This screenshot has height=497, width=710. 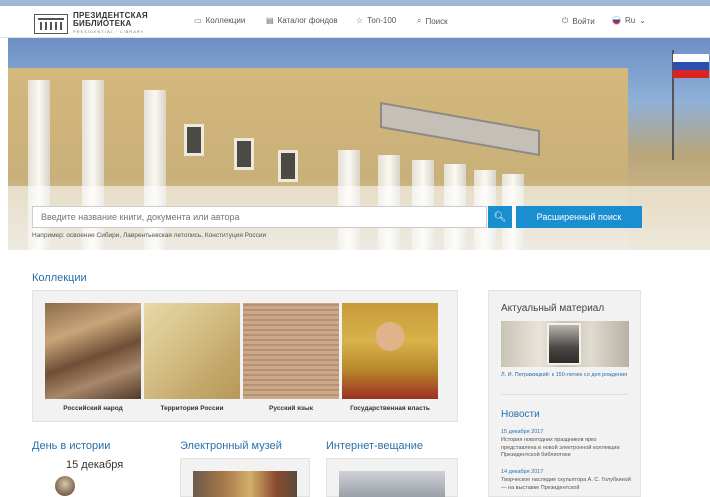 I want to click on current-material-title: Актуальный материал, so click(x=553, y=308).